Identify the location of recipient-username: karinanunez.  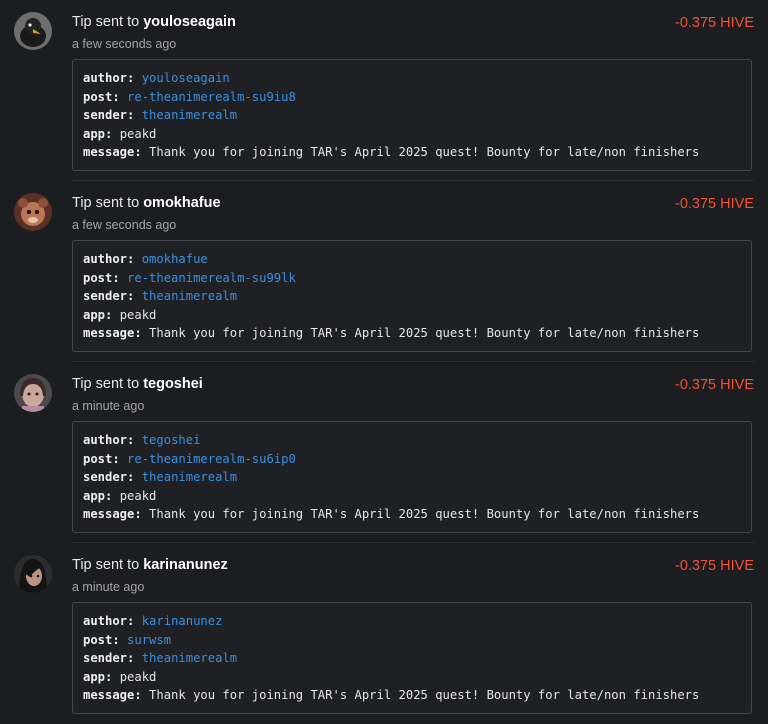
(185, 565).